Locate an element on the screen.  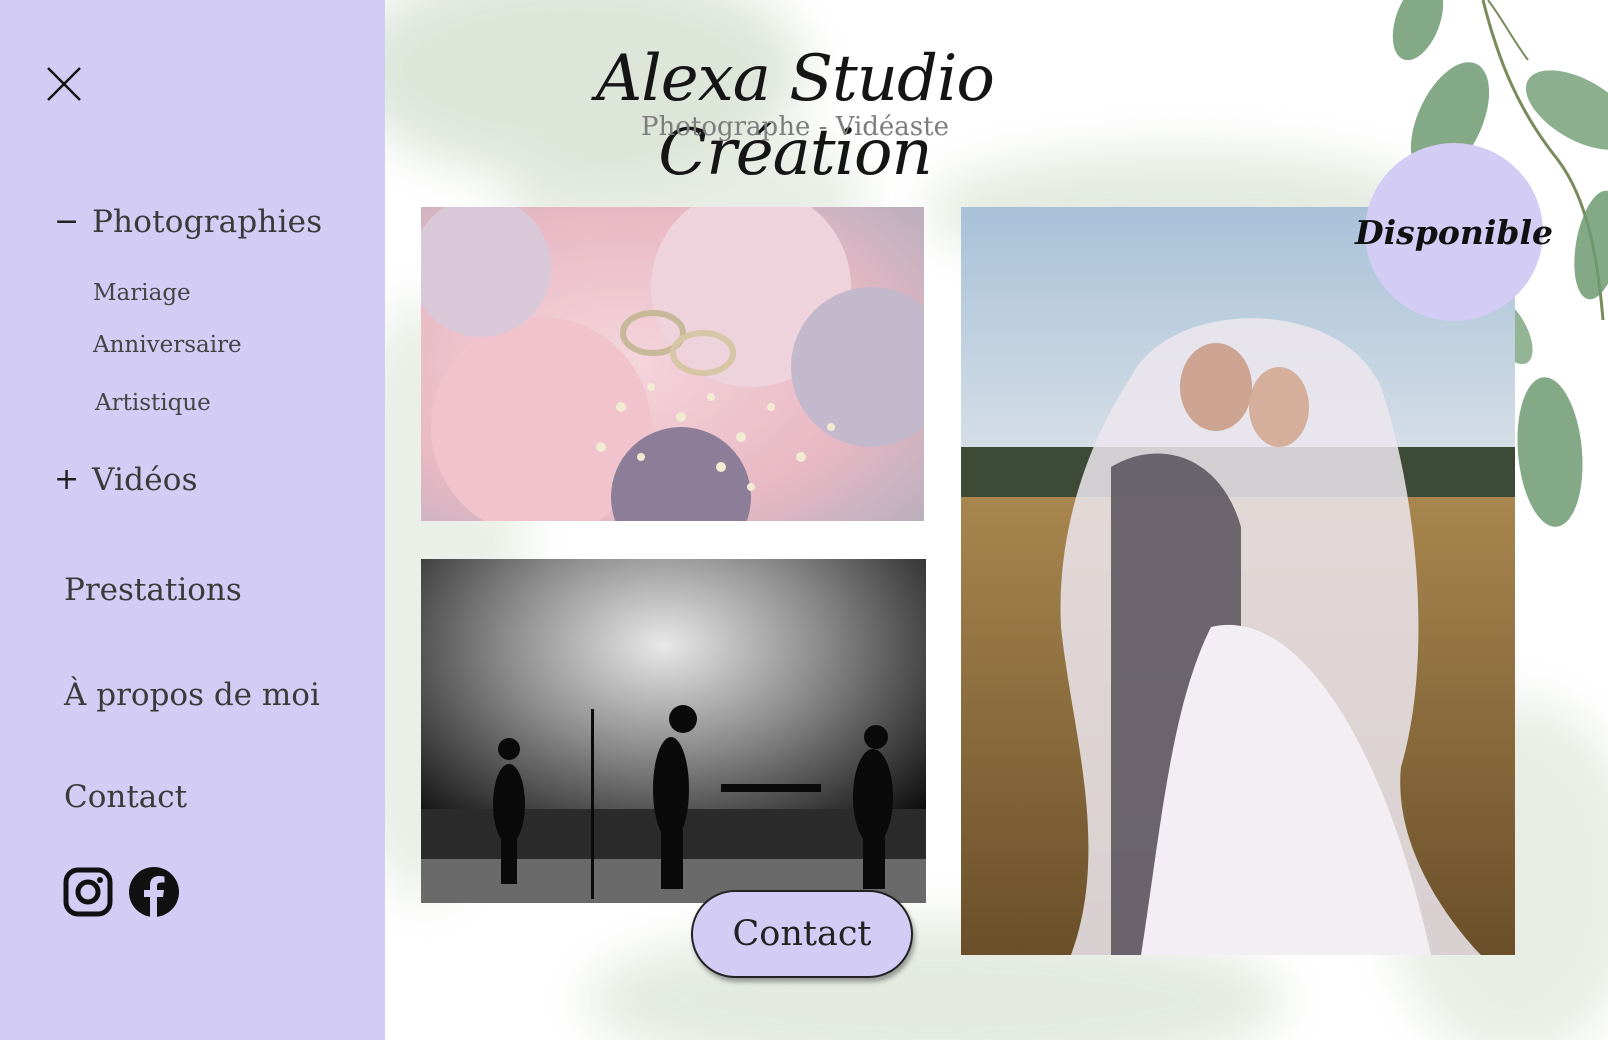
wedding-rings-photo is located at coordinates (672, 364).